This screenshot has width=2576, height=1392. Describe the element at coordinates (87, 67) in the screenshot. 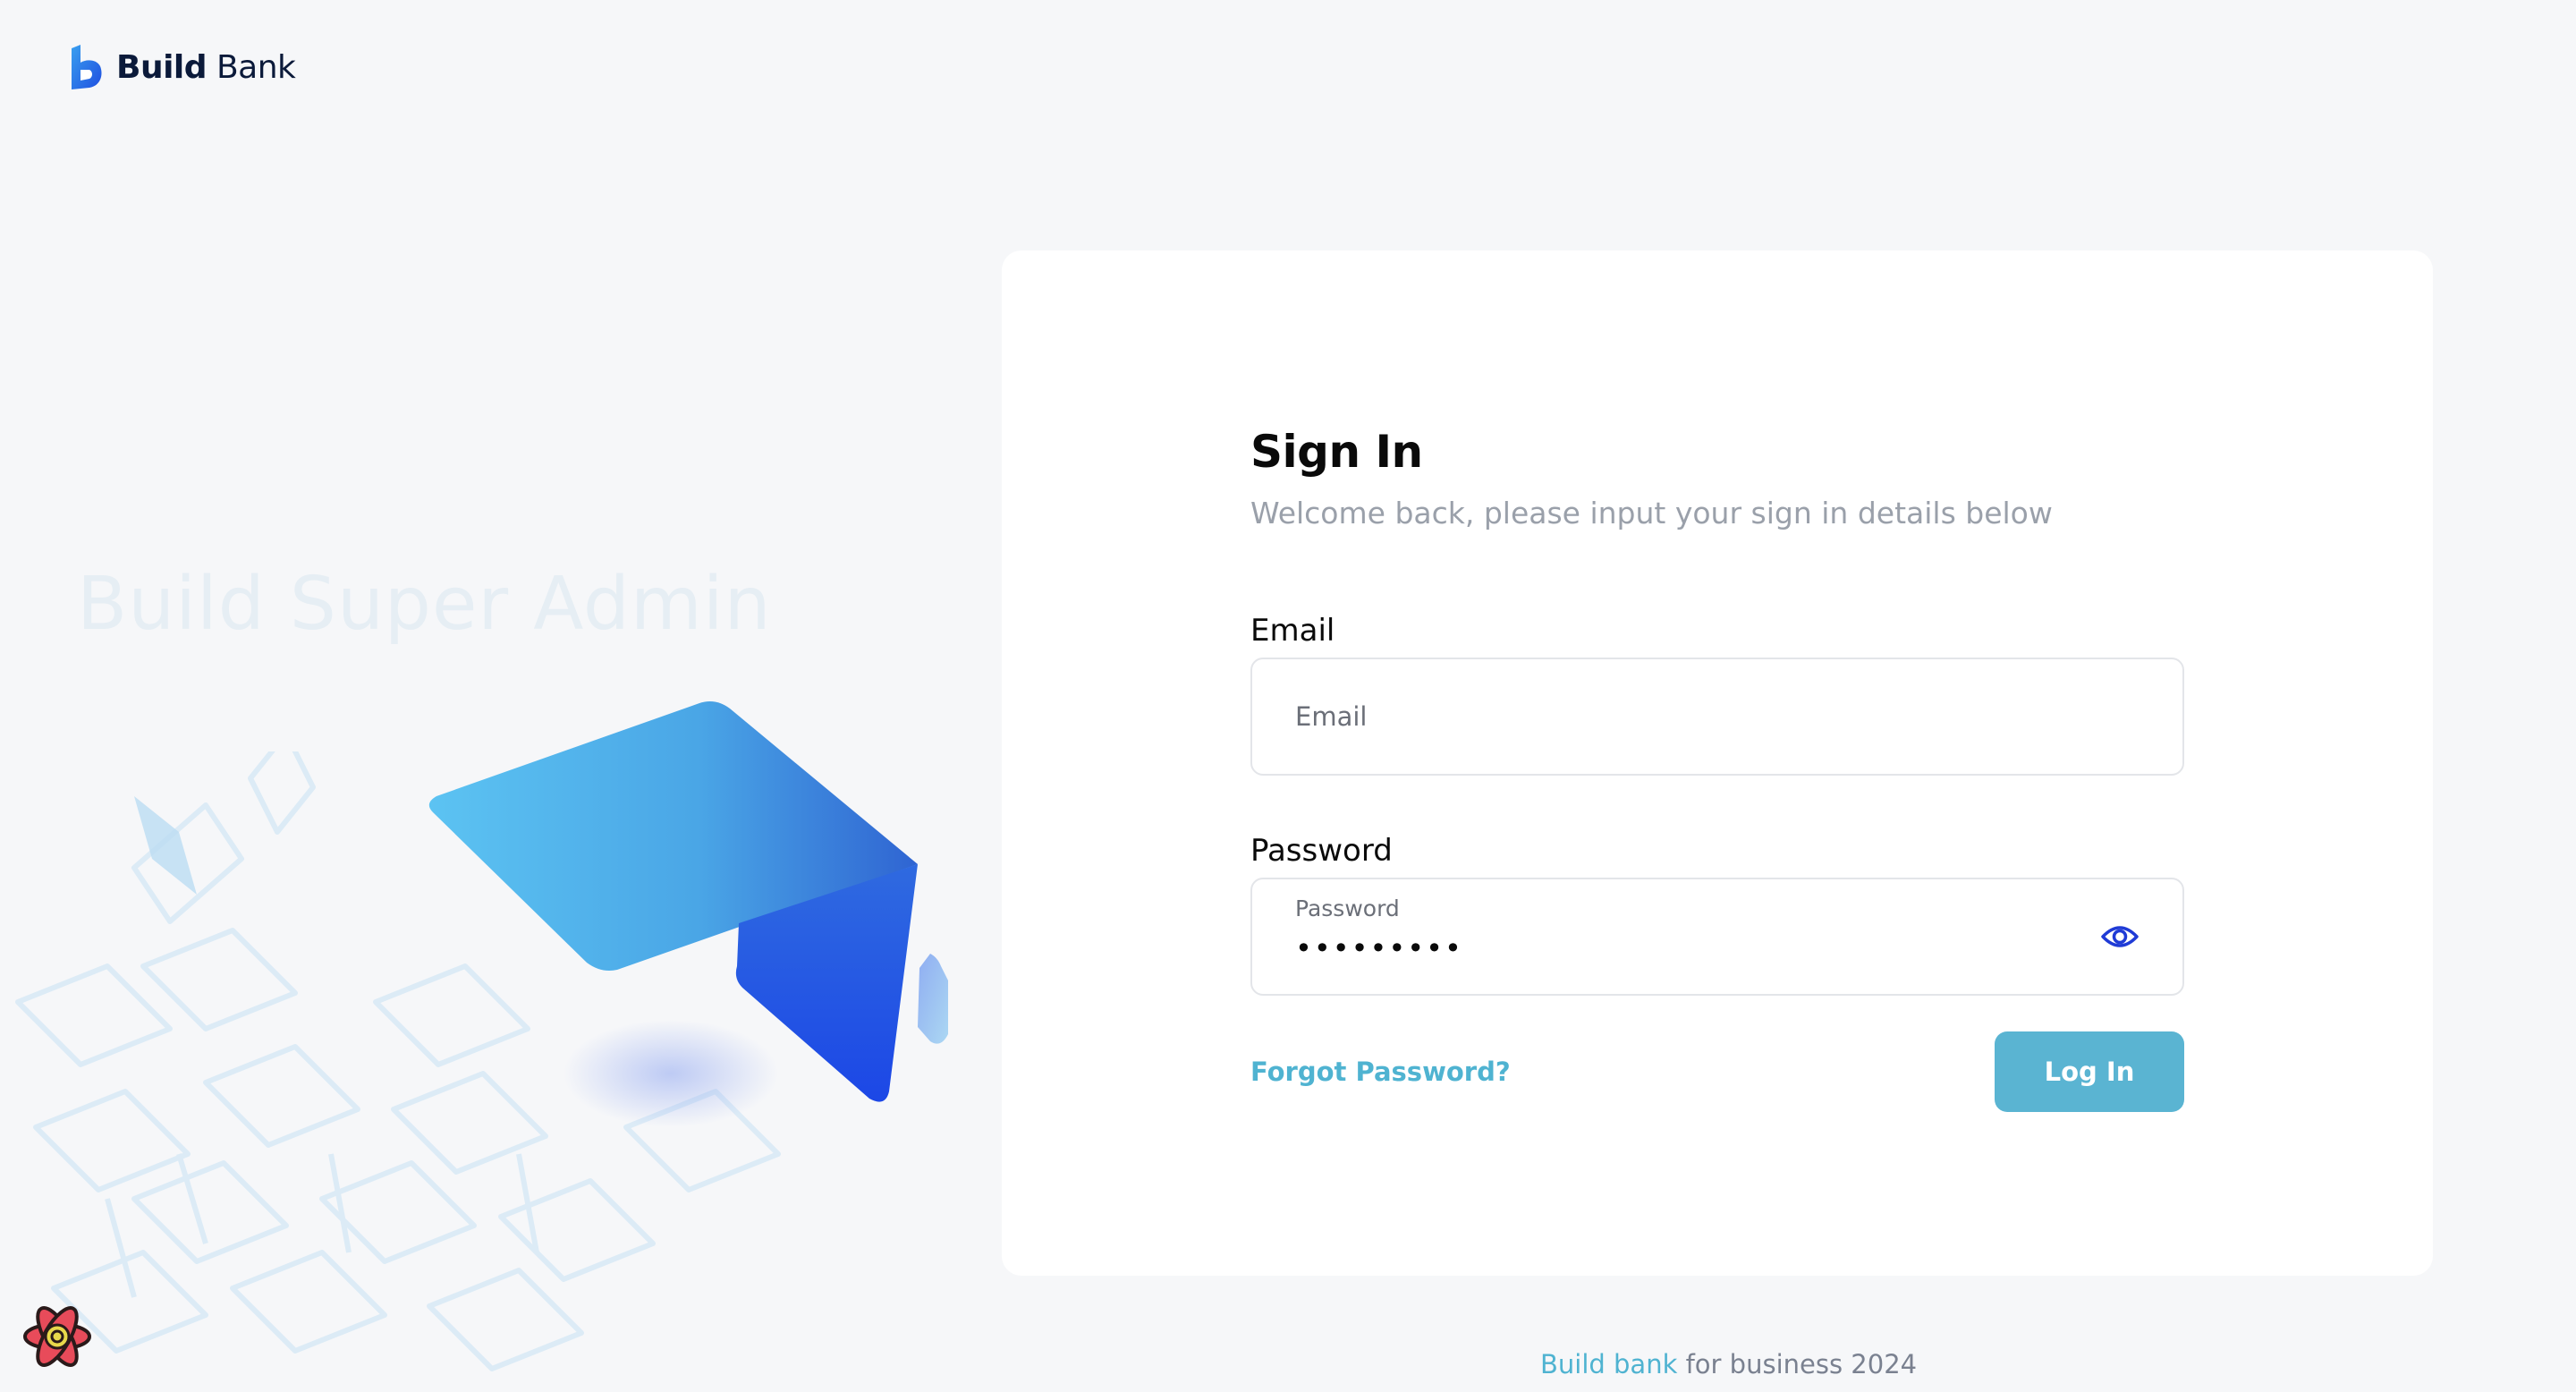

I see `build-bank-logo-icon` at that location.